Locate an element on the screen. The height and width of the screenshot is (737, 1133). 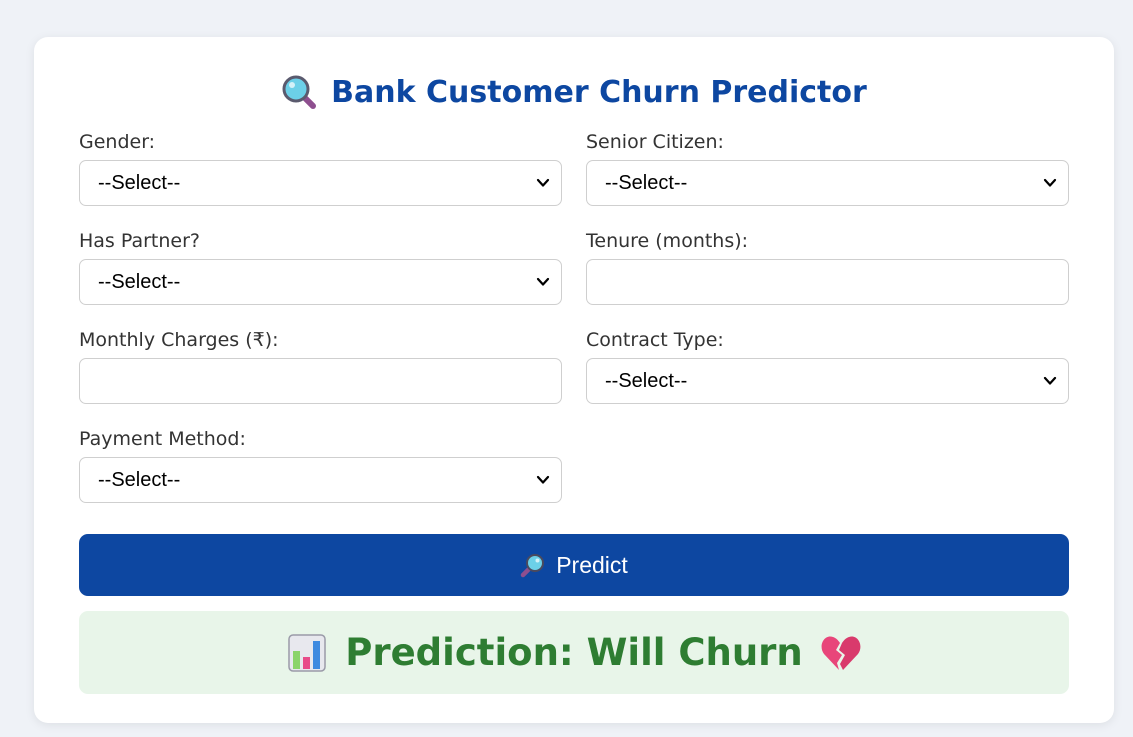
senior-citizen-select-value: --Select-- is located at coordinates (646, 182).